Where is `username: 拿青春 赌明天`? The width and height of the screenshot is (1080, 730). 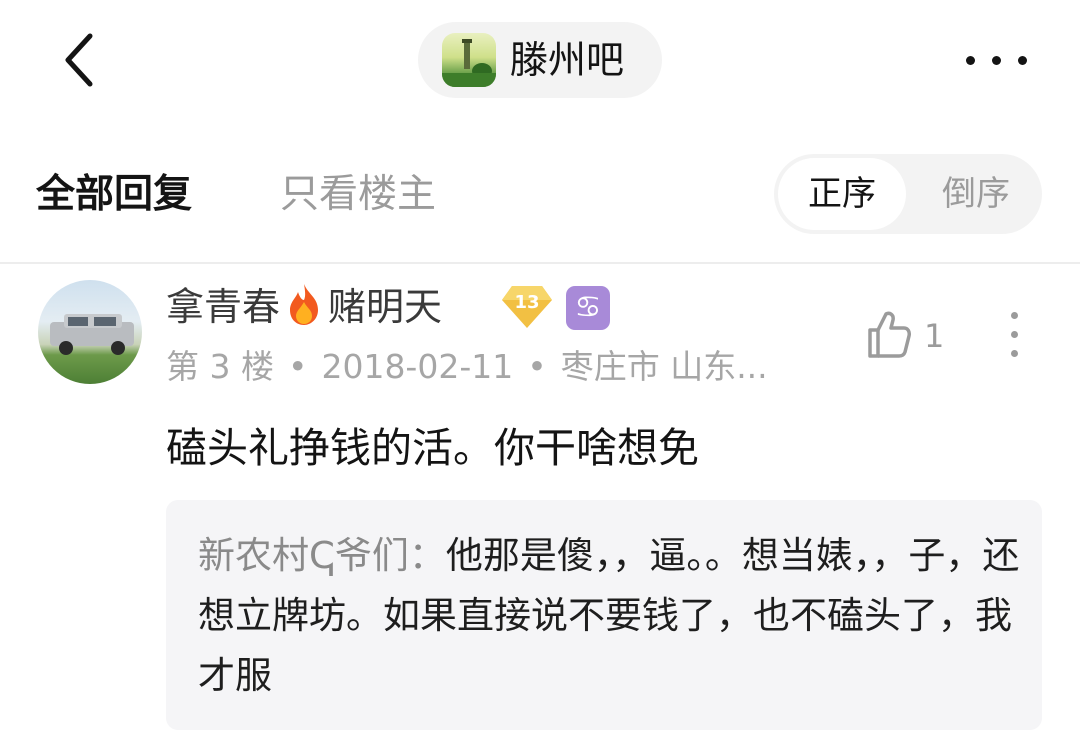
username: 拿青春 赌明天 is located at coordinates (304, 306).